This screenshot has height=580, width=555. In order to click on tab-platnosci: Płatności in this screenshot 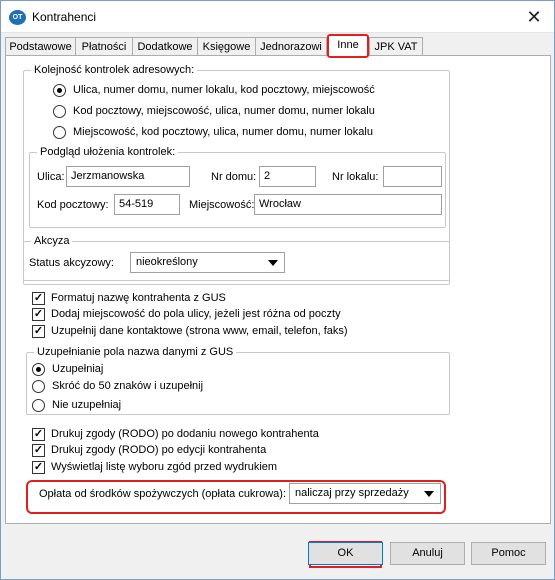, I will do `click(104, 46)`.